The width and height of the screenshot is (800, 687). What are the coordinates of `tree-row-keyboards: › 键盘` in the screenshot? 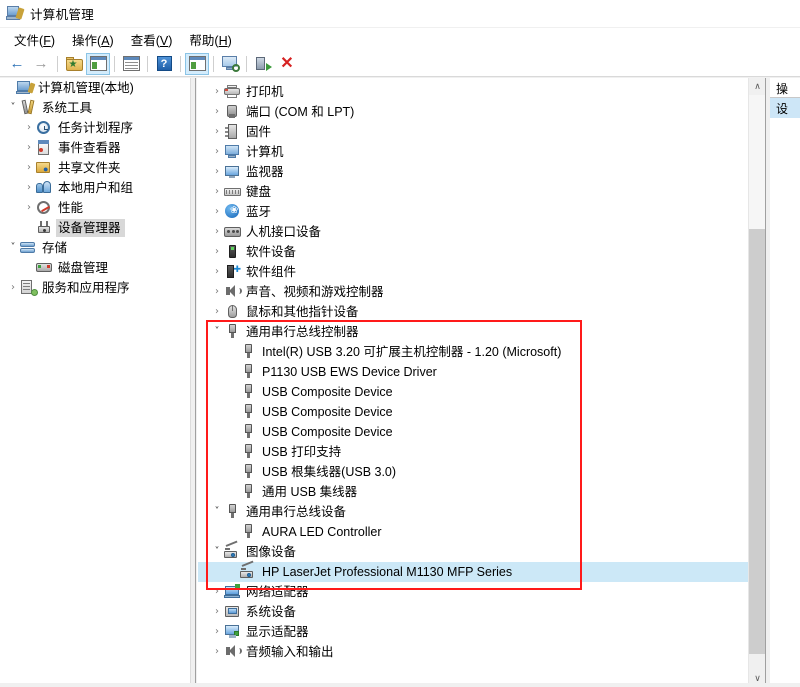 It's located at (473, 192).